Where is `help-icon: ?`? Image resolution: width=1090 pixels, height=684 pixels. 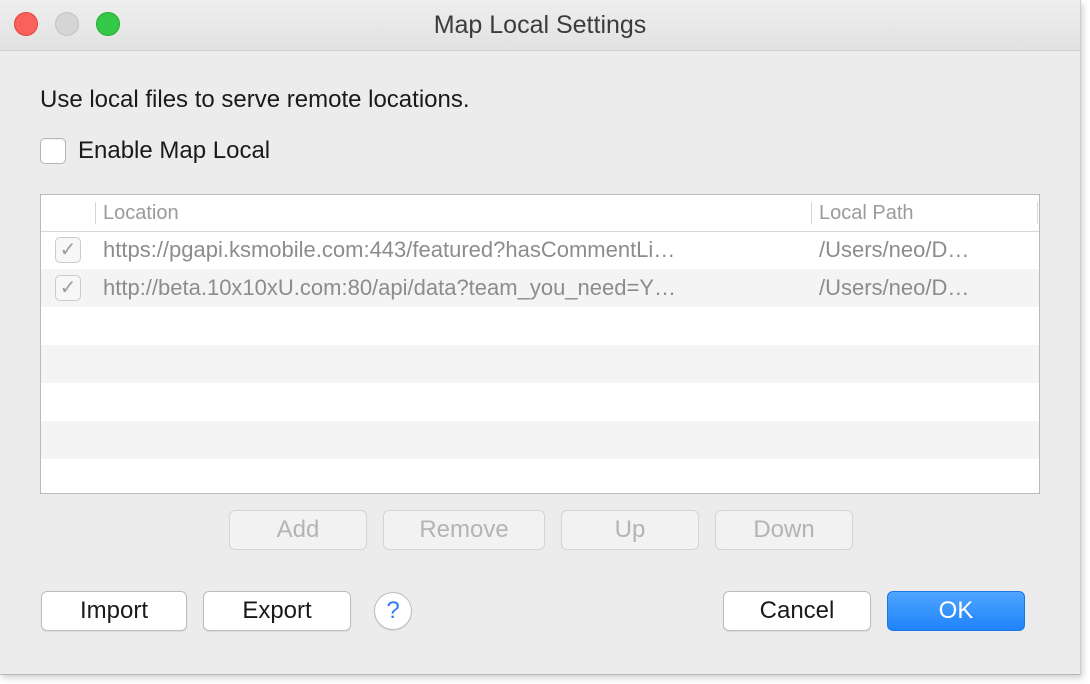 help-icon: ? is located at coordinates (393, 611).